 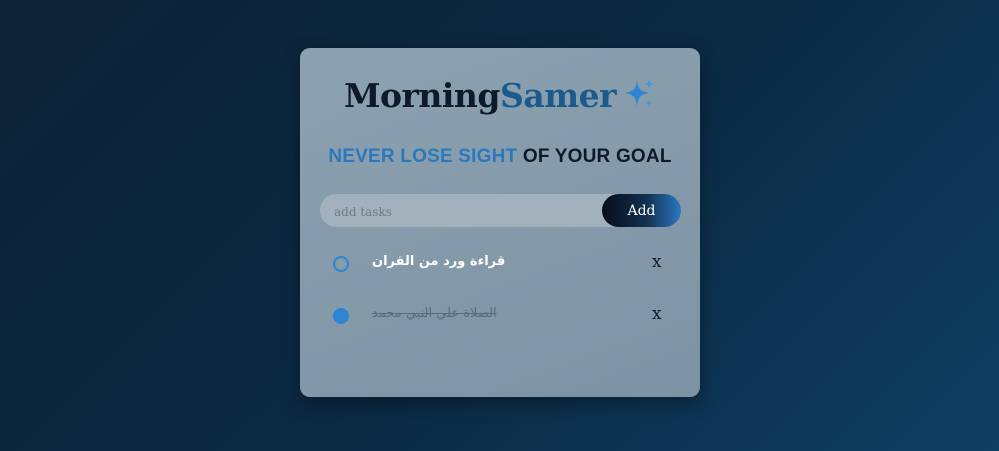 I want to click on app-title-part1: Morning, so click(x=422, y=95).